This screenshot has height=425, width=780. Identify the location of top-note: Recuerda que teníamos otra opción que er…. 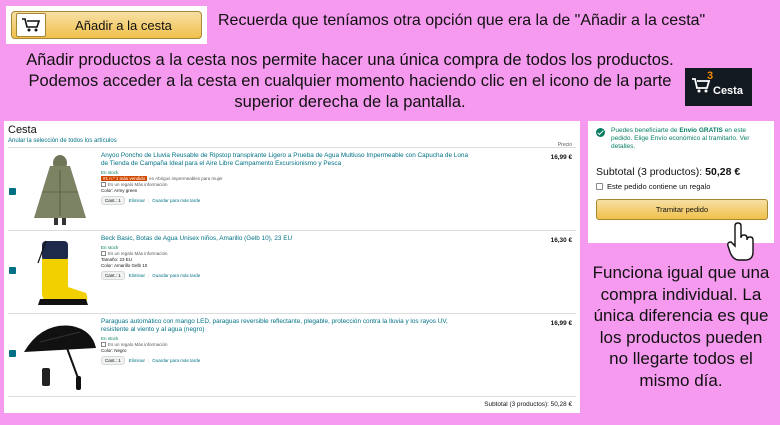
(462, 20).